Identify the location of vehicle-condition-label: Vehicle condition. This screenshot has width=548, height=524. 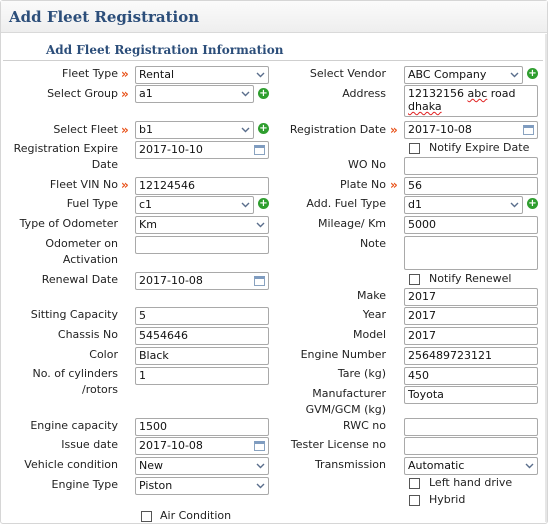
(71, 464).